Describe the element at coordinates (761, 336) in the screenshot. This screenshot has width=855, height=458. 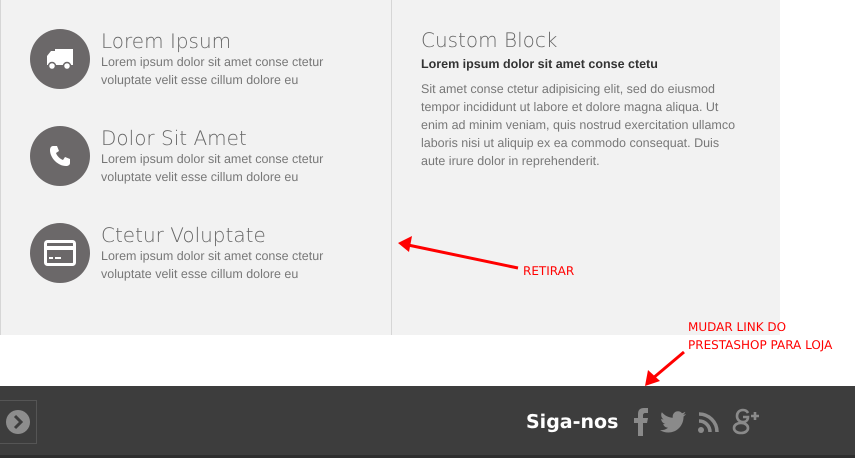
I see `annotation-note: MUDAR LINK DO PRESTASHOP PARA LOJA` at that location.